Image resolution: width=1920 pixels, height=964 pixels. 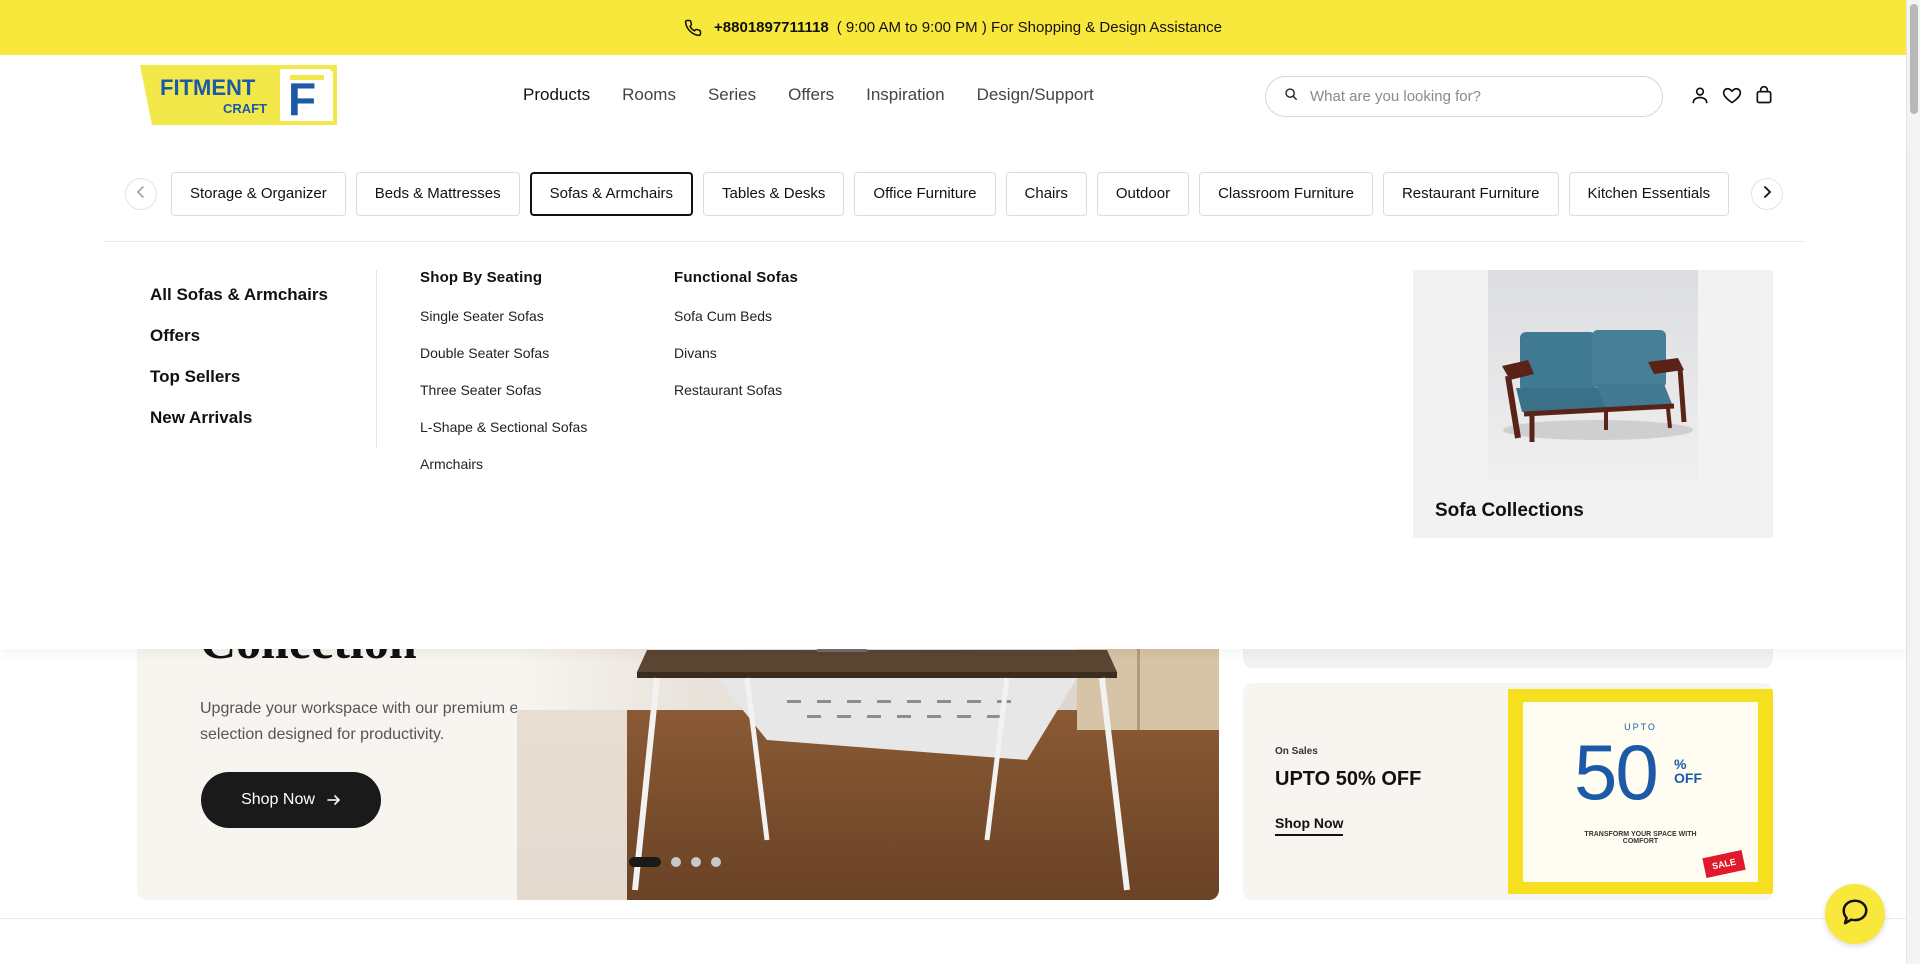 What do you see at coordinates (649, 95) in the screenshot?
I see `nav-rooms: Rooms` at bounding box center [649, 95].